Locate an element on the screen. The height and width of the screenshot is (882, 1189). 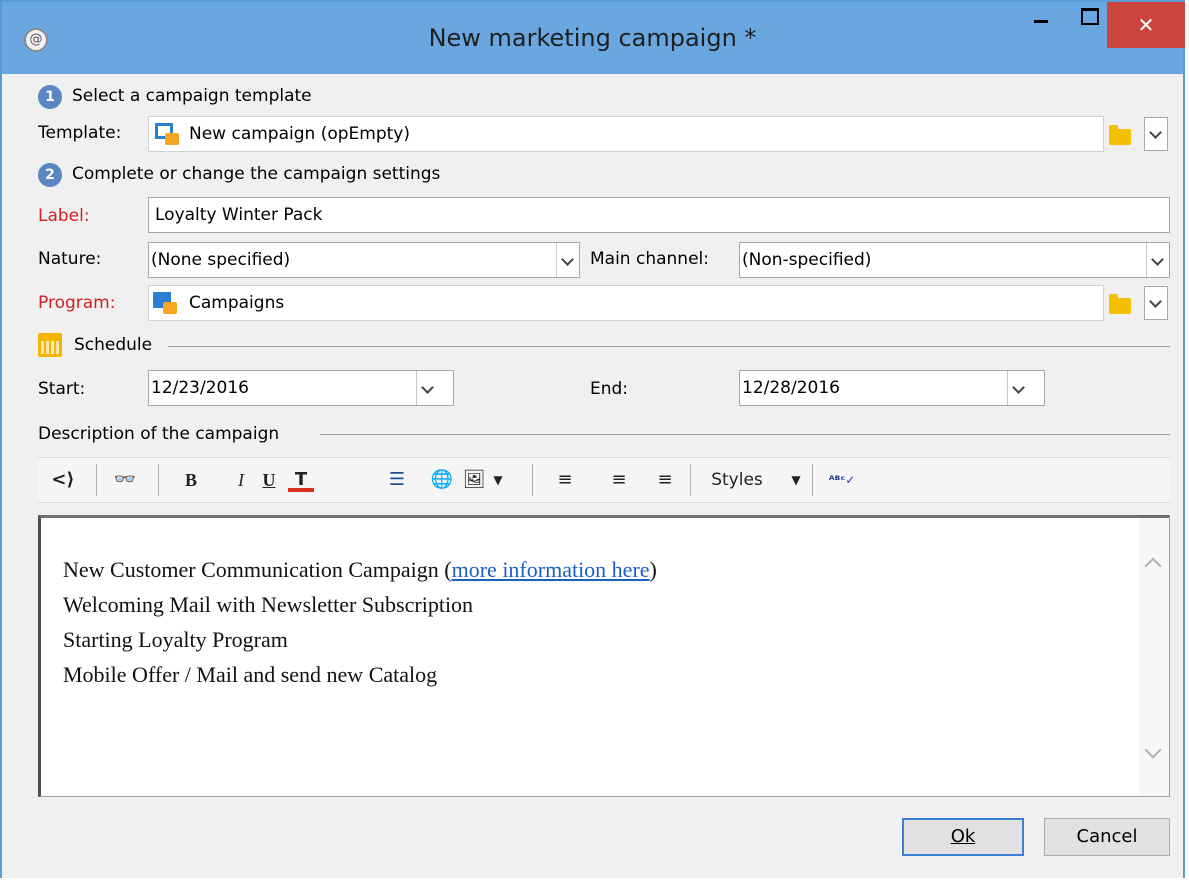
program-field: Campaigns is located at coordinates (626, 303).